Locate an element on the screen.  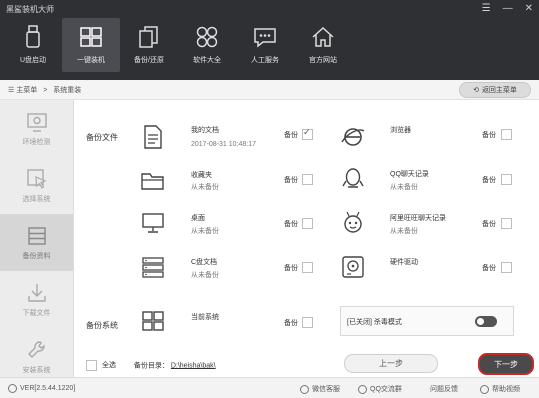
backup-checkbox-desktop is located at coordinates (307, 223).